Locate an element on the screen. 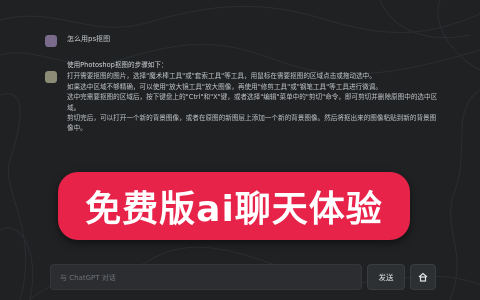 Image resolution: width=480 pixels, height=300 pixels. bot-intro: 使用Photoshop抠图的步骤如下： is located at coordinates (117, 65).